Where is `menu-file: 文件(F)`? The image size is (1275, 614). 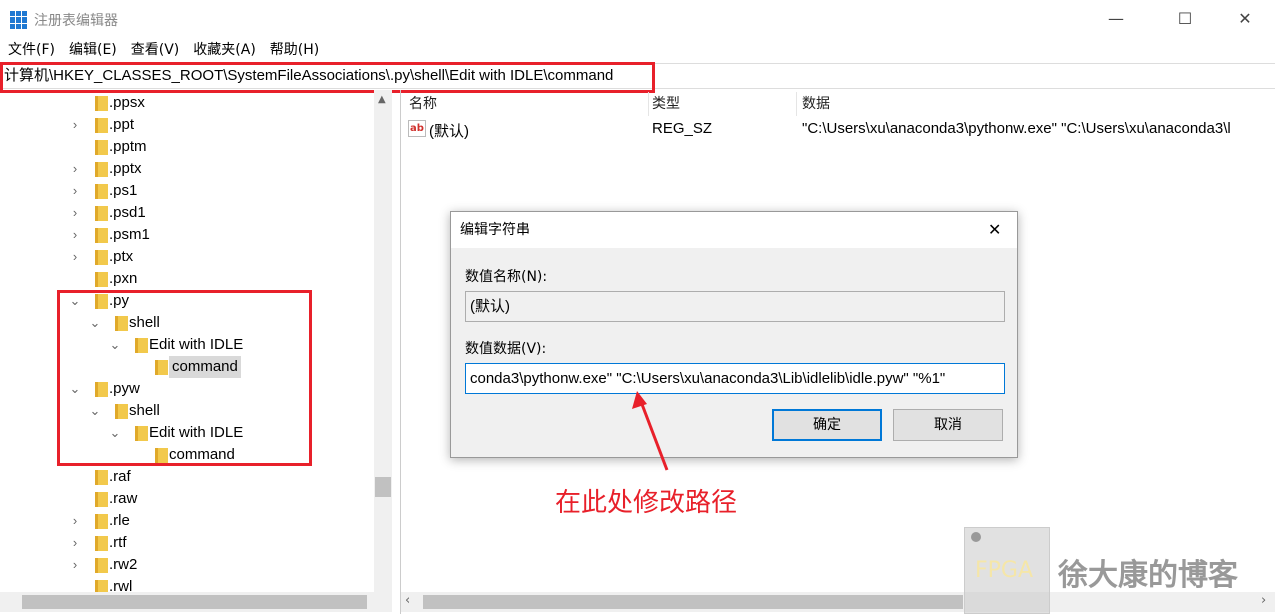 menu-file: 文件(F) is located at coordinates (31, 50).